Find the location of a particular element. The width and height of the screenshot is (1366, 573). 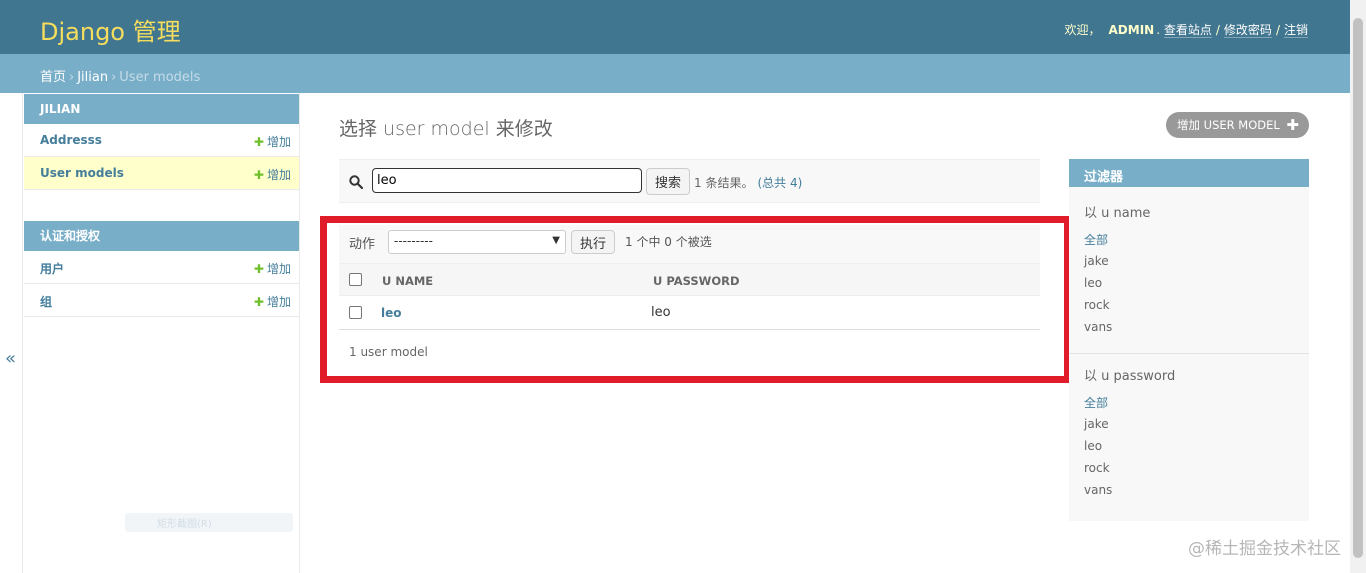

scrollbar-thumb is located at coordinates (1358, 288).